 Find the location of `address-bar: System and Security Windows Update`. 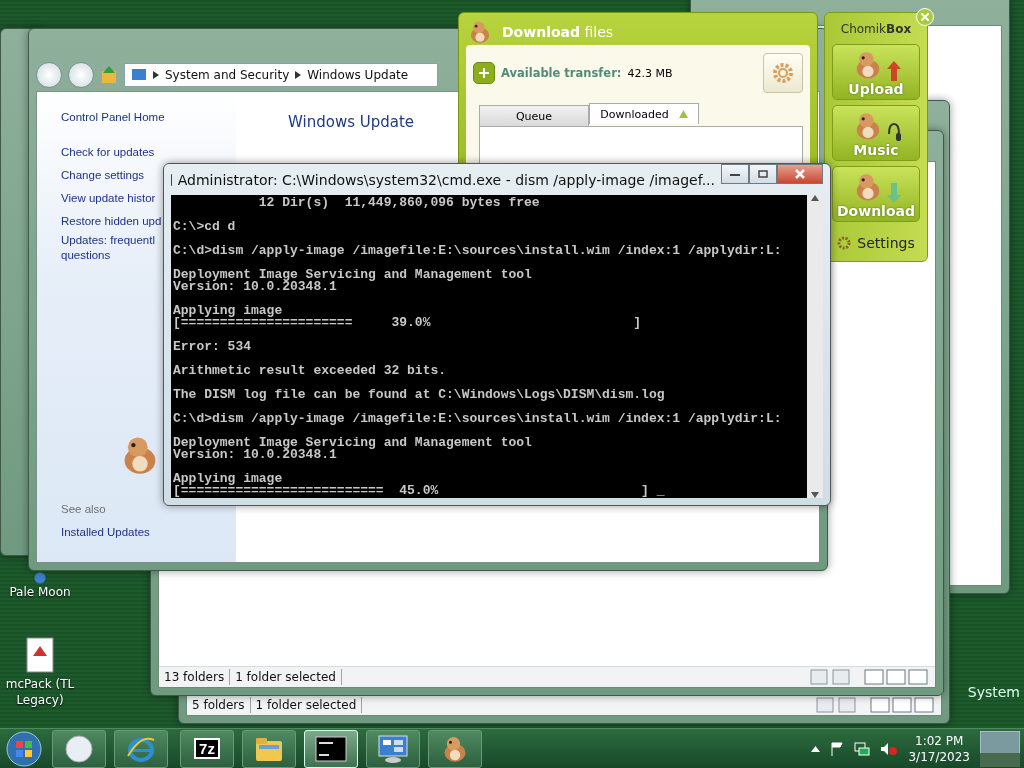

address-bar: System and Security Windows Update is located at coordinates (281, 75).